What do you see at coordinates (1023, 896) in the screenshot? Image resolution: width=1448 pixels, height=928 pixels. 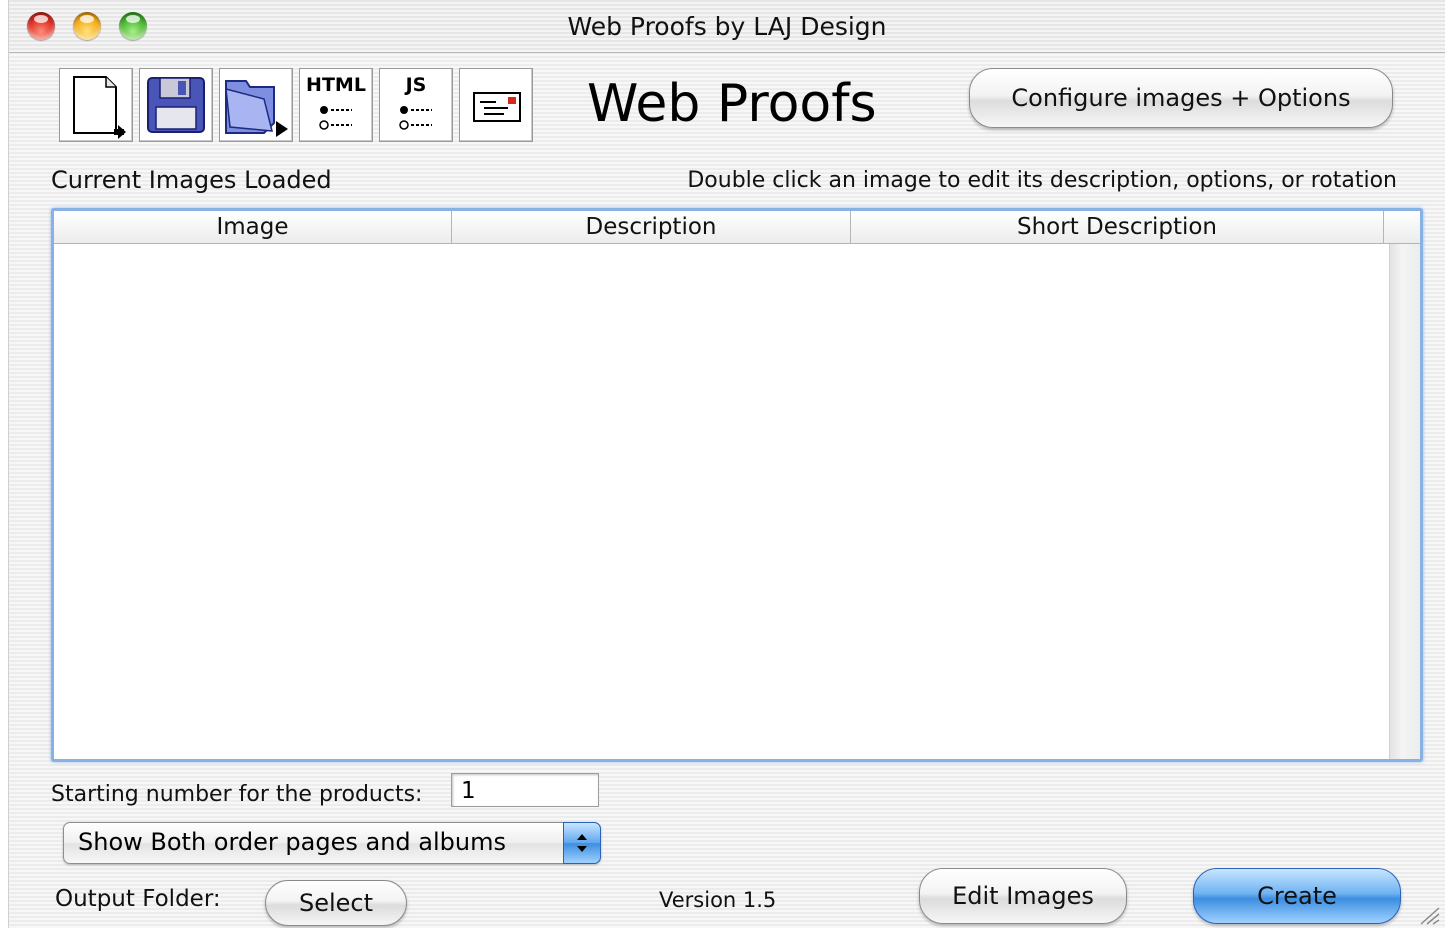 I see `edit-images-button: Edit Images` at bounding box center [1023, 896].